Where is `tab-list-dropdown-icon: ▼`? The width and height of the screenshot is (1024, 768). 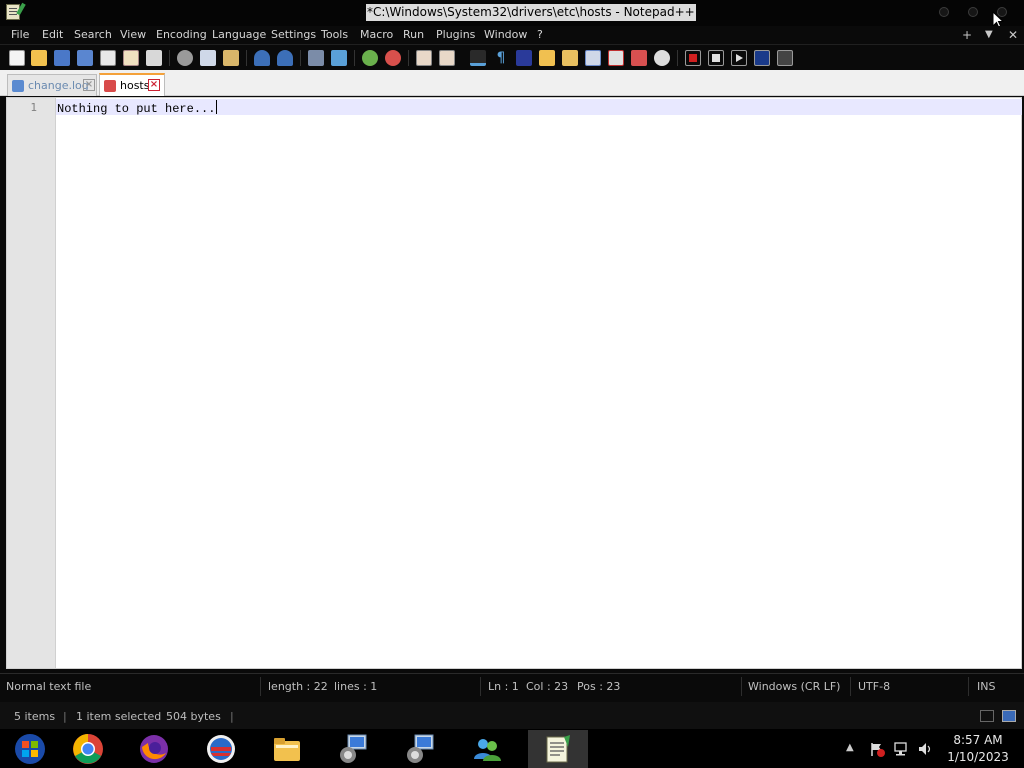
tab-list-dropdown-icon: ▼ is located at coordinates (989, 34).